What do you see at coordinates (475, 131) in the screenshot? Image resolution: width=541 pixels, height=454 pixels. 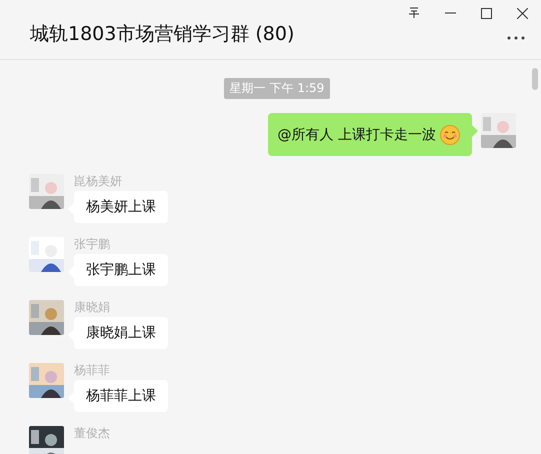 I see `bubble-tail` at bounding box center [475, 131].